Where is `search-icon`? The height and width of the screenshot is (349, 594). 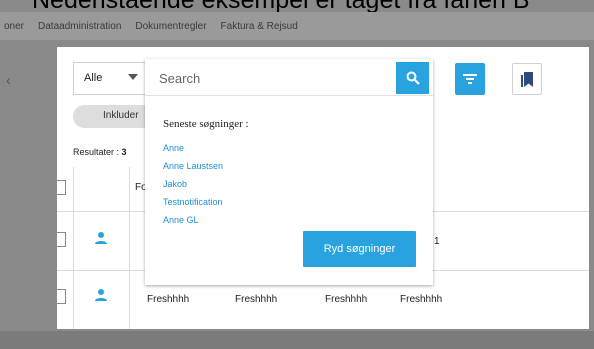
search-icon is located at coordinates (413, 78).